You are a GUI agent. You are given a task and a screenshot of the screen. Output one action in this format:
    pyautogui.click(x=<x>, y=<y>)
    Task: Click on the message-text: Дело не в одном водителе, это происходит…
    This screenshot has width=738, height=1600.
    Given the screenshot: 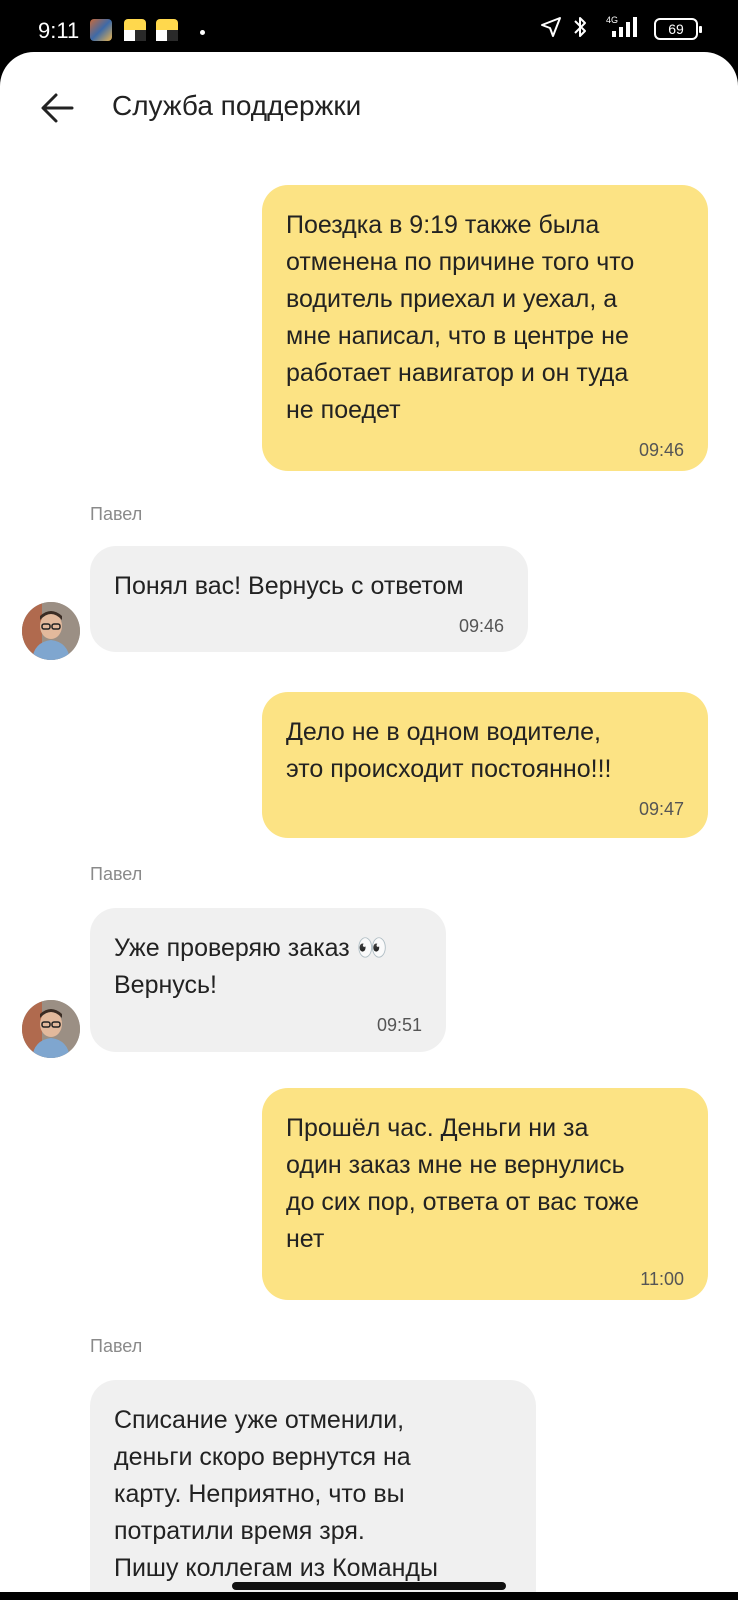 What is the action you would take?
    pyautogui.click(x=449, y=750)
    